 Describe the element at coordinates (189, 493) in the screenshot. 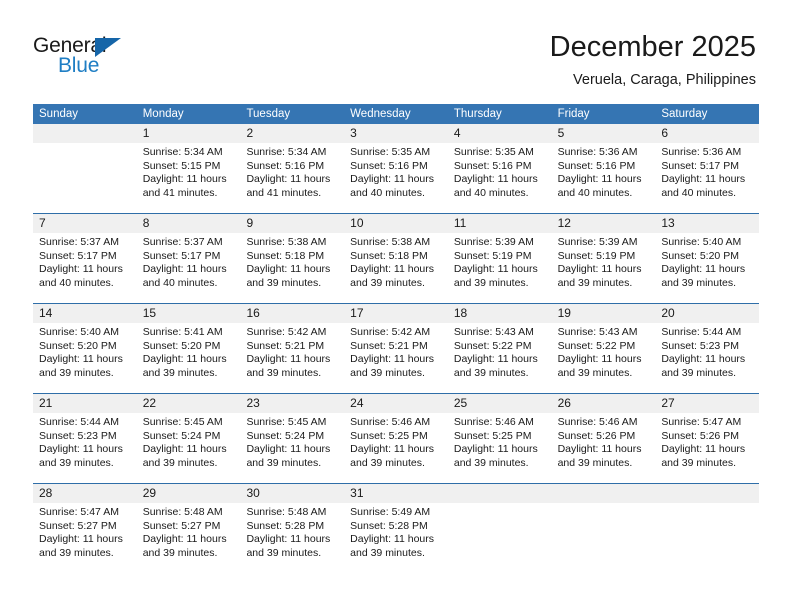

I see `day-number-29: 29` at that location.